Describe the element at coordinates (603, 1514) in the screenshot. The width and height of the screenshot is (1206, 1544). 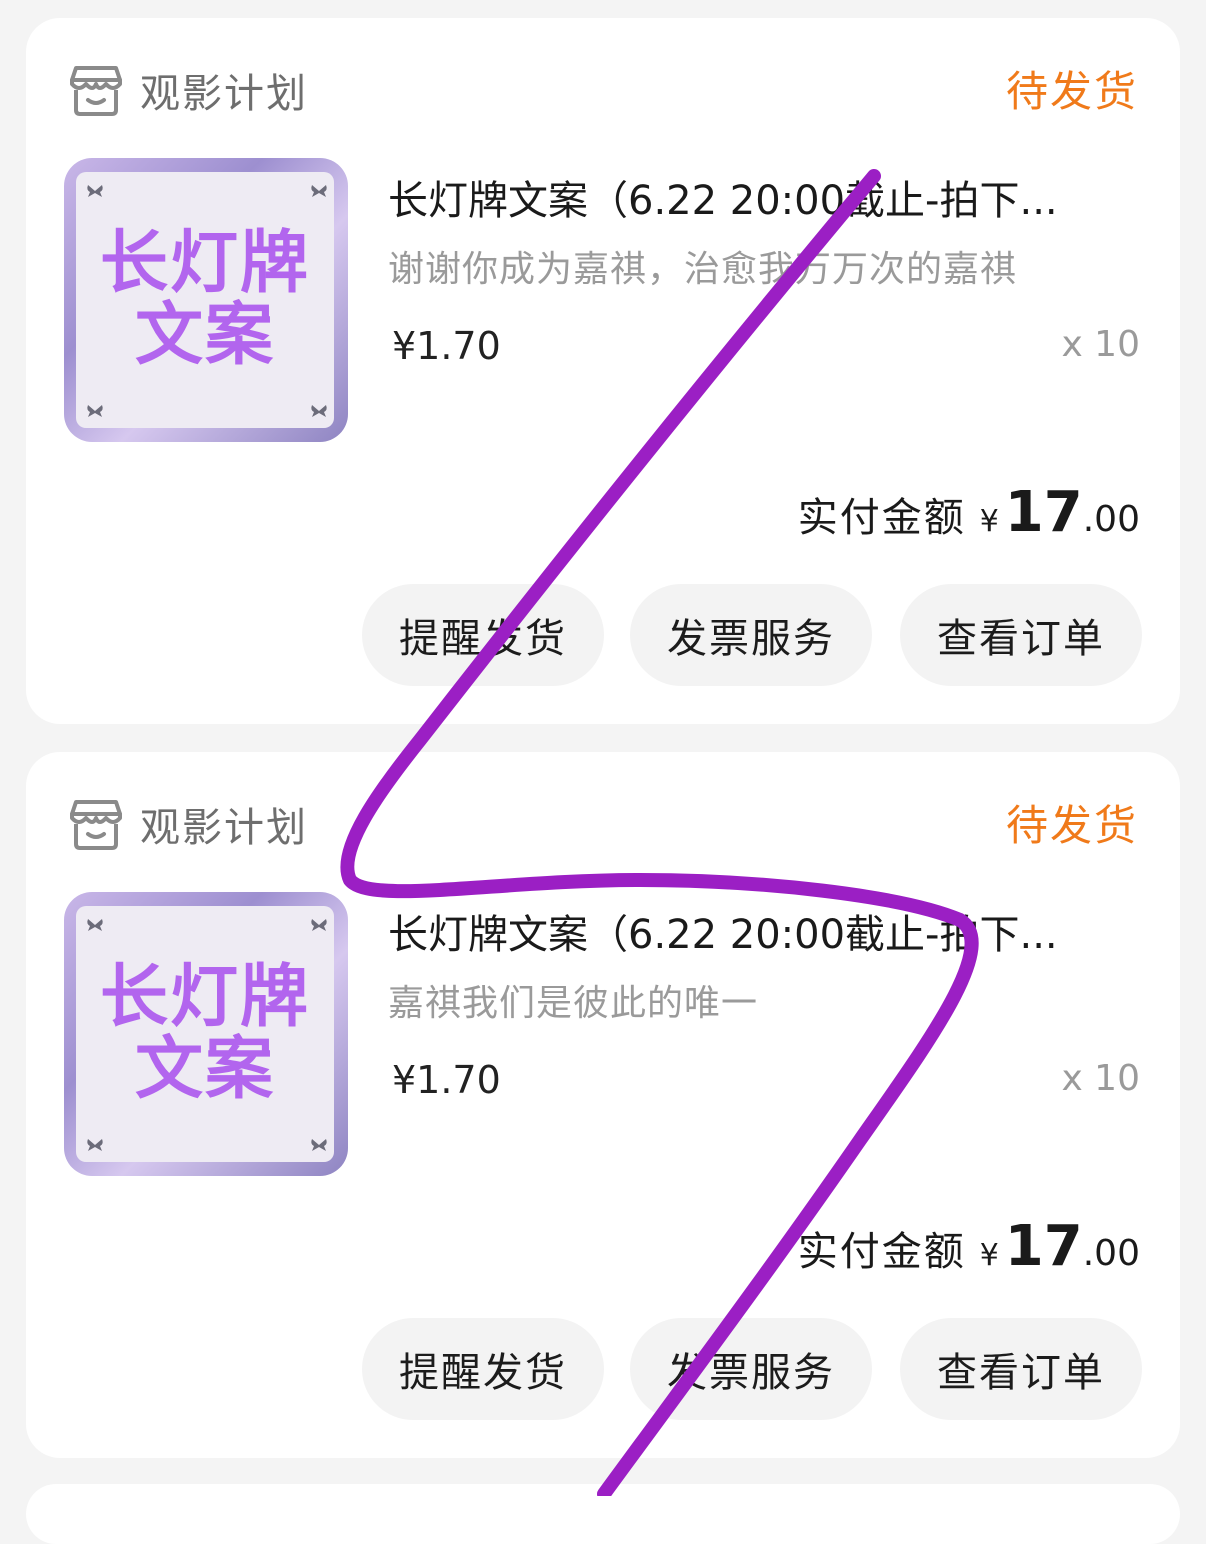
I see `order-card-partial` at that location.